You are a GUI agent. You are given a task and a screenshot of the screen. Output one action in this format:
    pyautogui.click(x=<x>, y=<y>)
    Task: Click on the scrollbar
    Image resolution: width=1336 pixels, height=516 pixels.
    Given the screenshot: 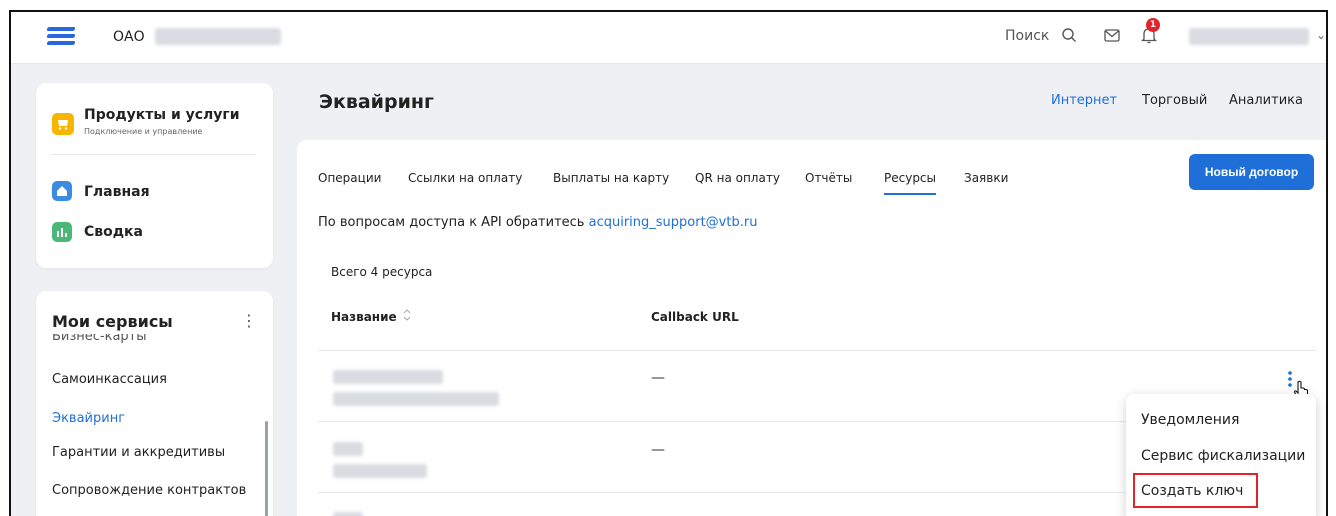 What is the action you would take?
    pyautogui.click(x=266, y=468)
    